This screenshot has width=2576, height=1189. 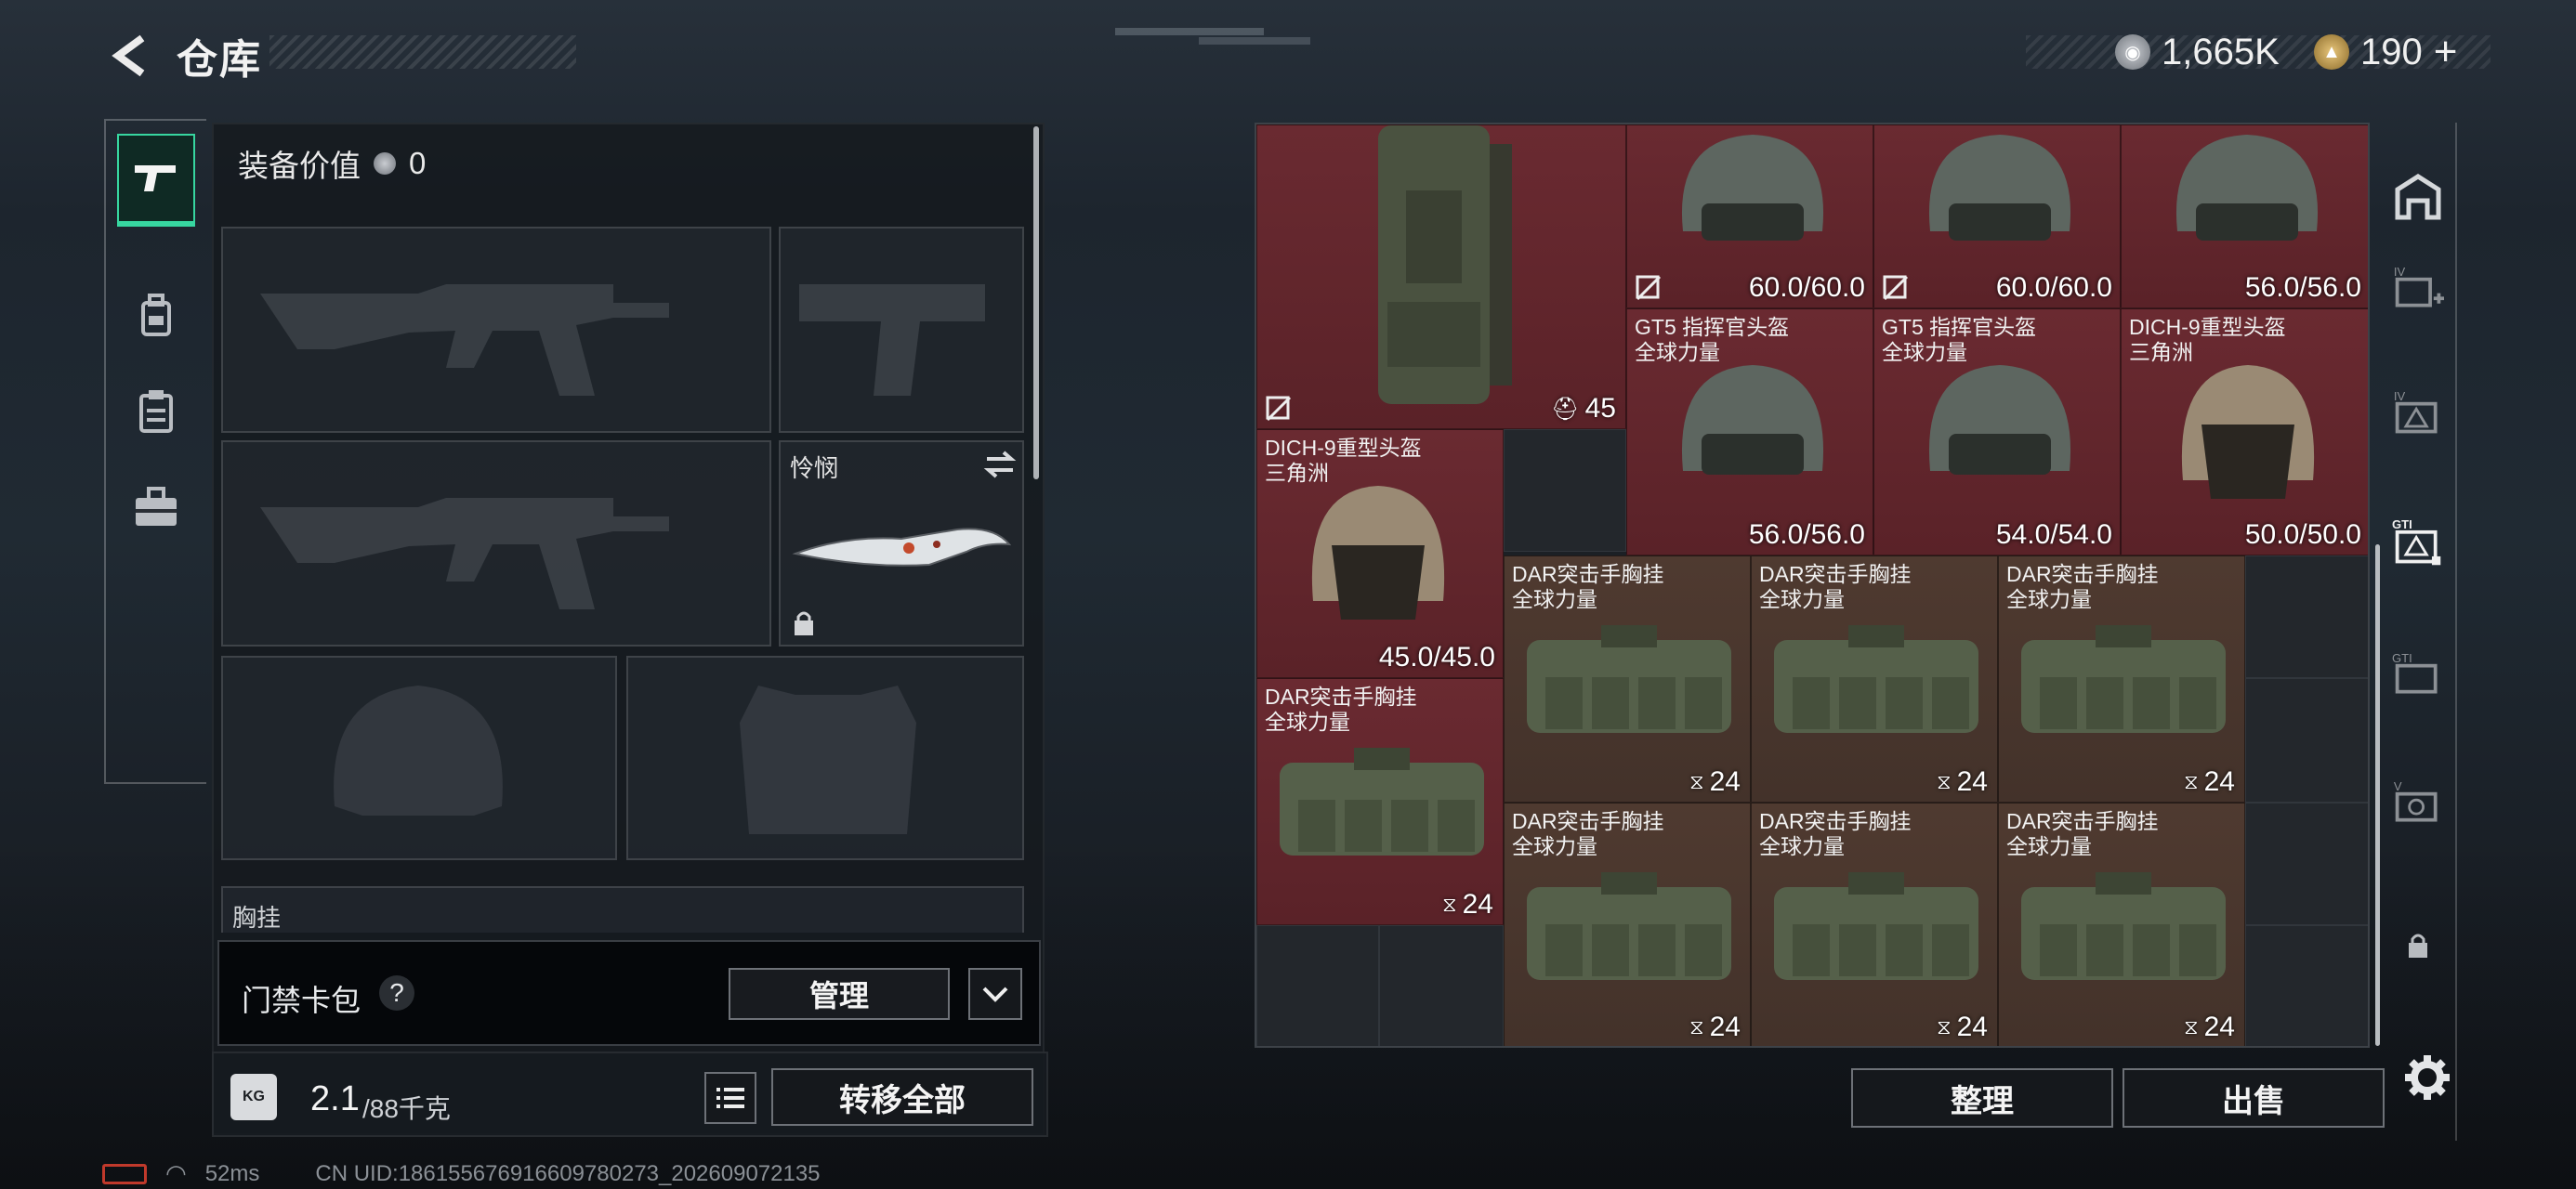 What do you see at coordinates (1982, 1098) in the screenshot?
I see `sort-button: 整理` at bounding box center [1982, 1098].